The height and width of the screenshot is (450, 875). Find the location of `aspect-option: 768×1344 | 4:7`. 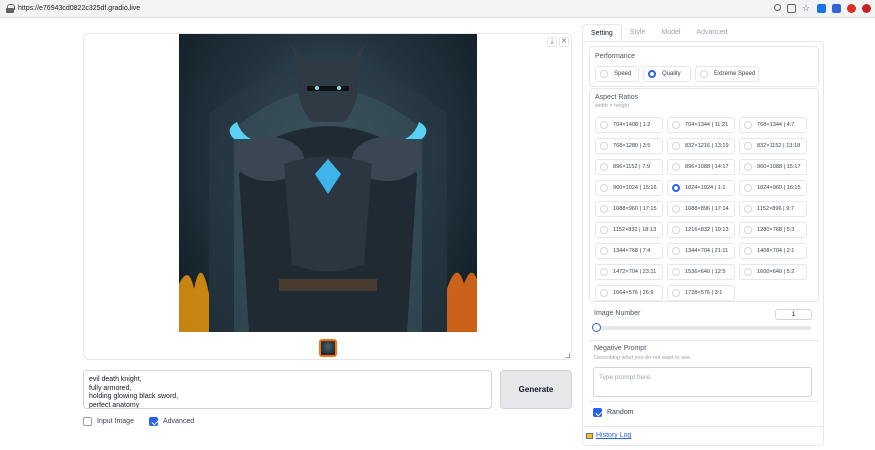

aspect-option: 768×1344 | 4:7 is located at coordinates (773, 125).